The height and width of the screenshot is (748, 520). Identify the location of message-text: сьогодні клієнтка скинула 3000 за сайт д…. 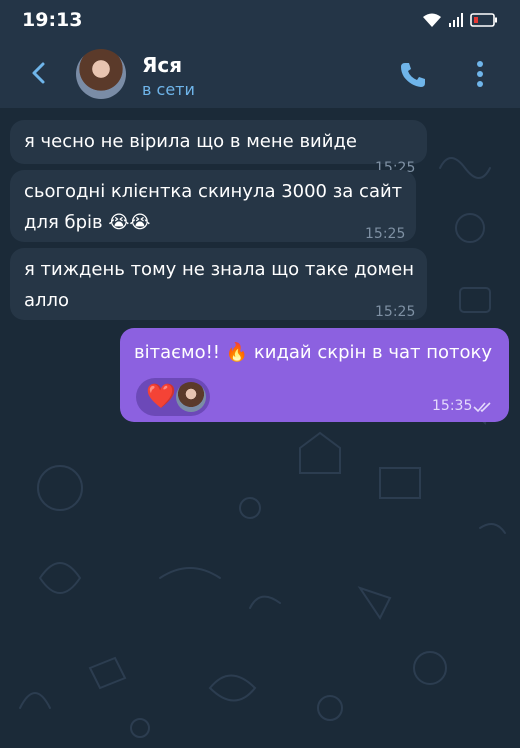
(213, 207).